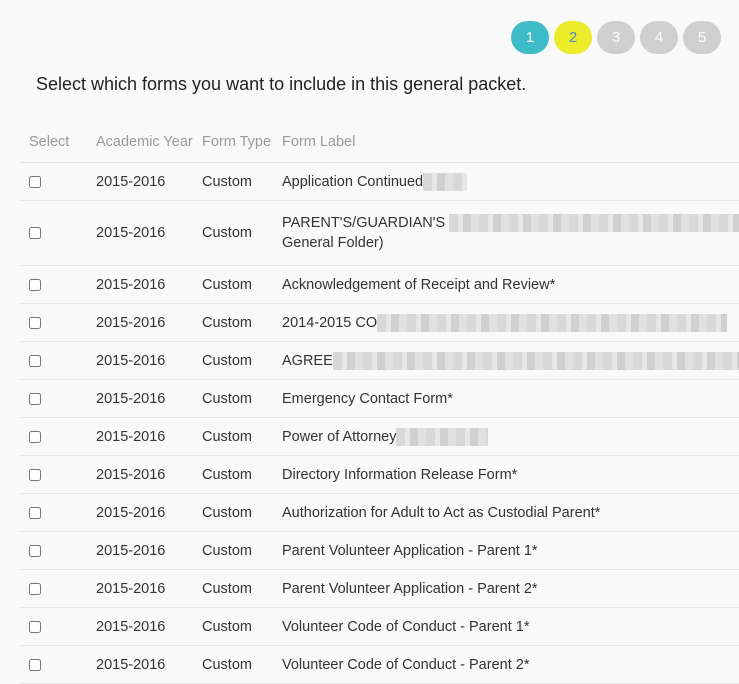 This screenshot has width=739, height=684. I want to click on step-4-button: 4, so click(659, 37).